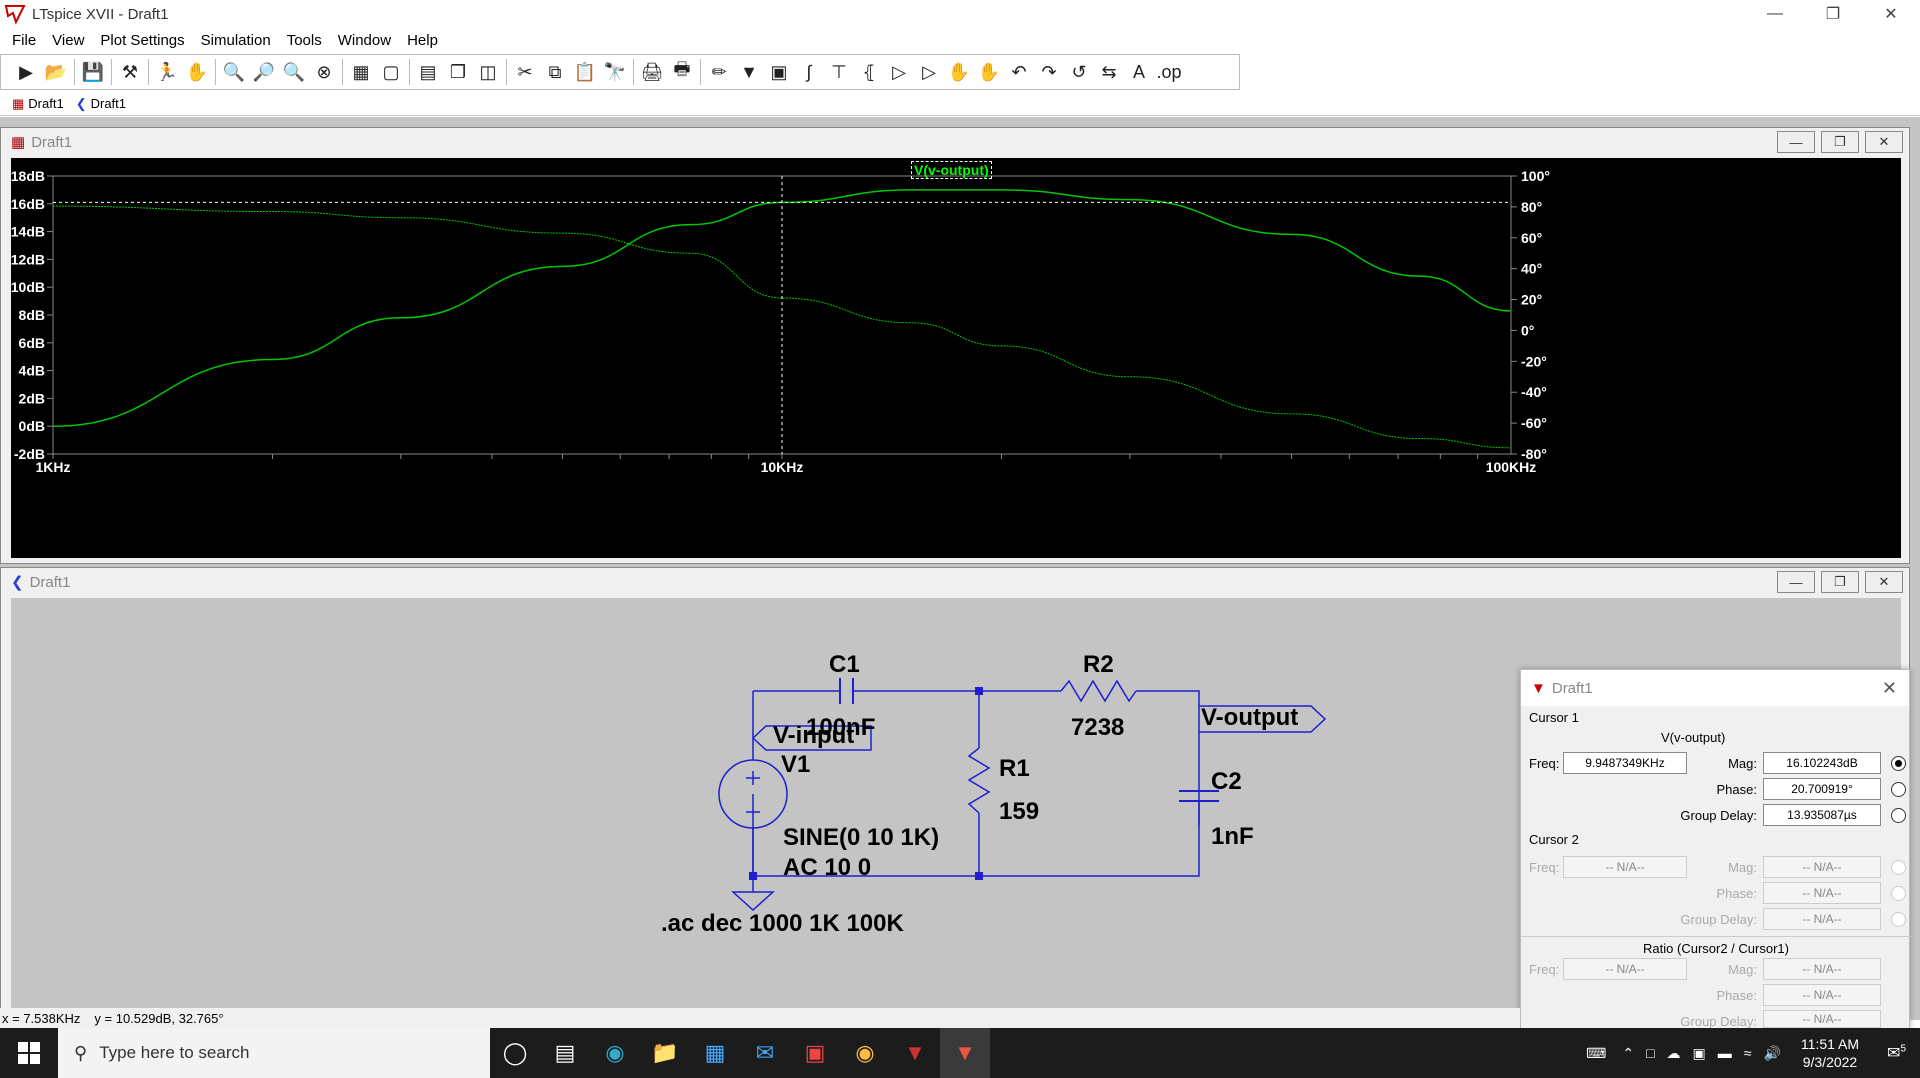 The height and width of the screenshot is (1078, 1920). What do you see at coordinates (29, 1053) in the screenshot?
I see `windows-start-button` at bounding box center [29, 1053].